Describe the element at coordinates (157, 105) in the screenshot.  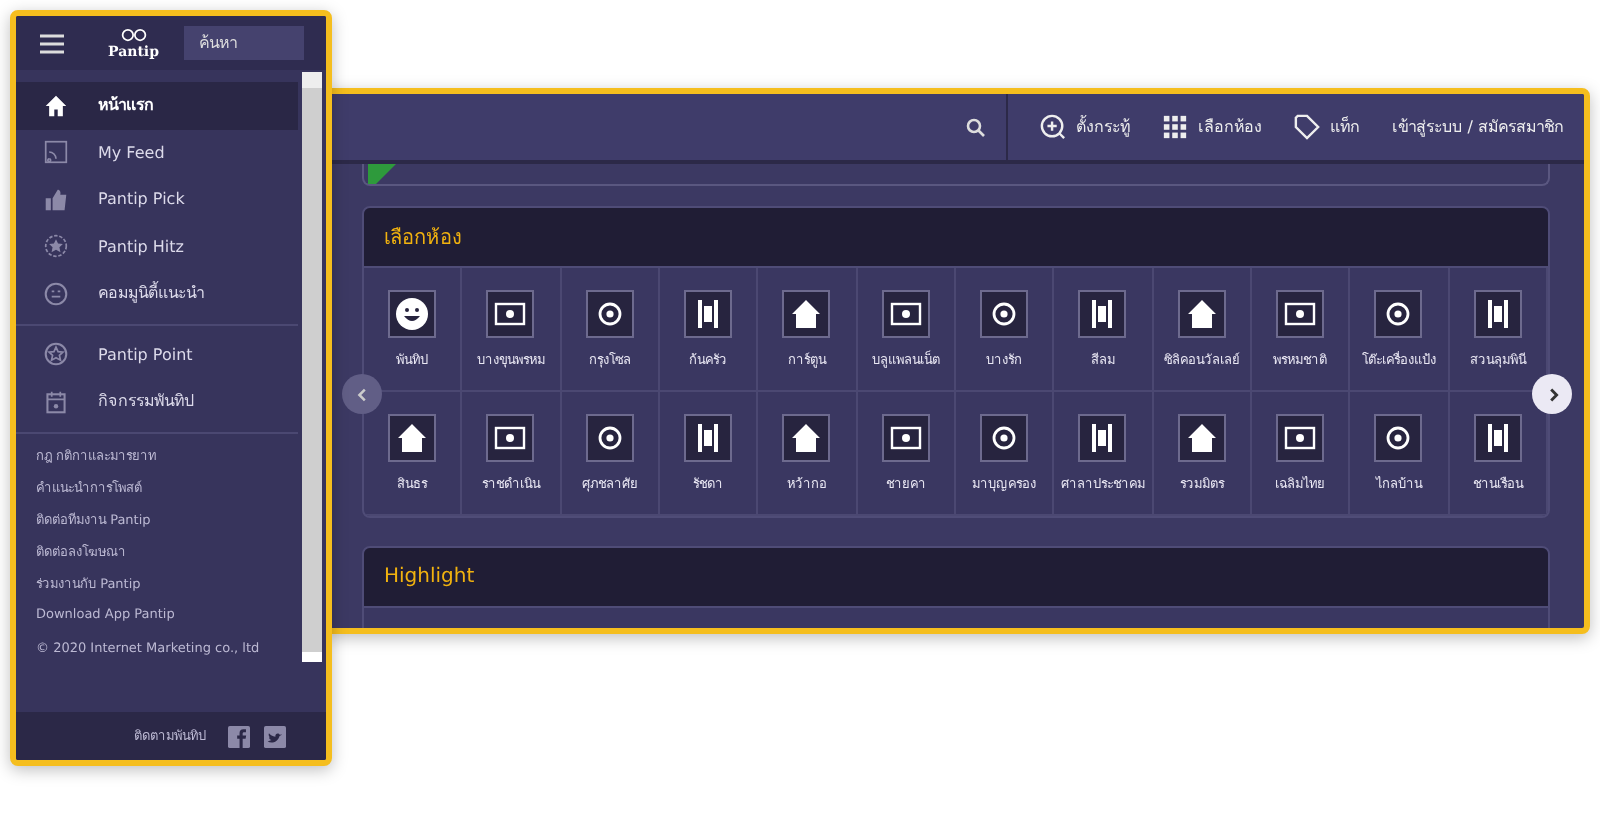
I see `menu-item: หน้าแรก` at that location.